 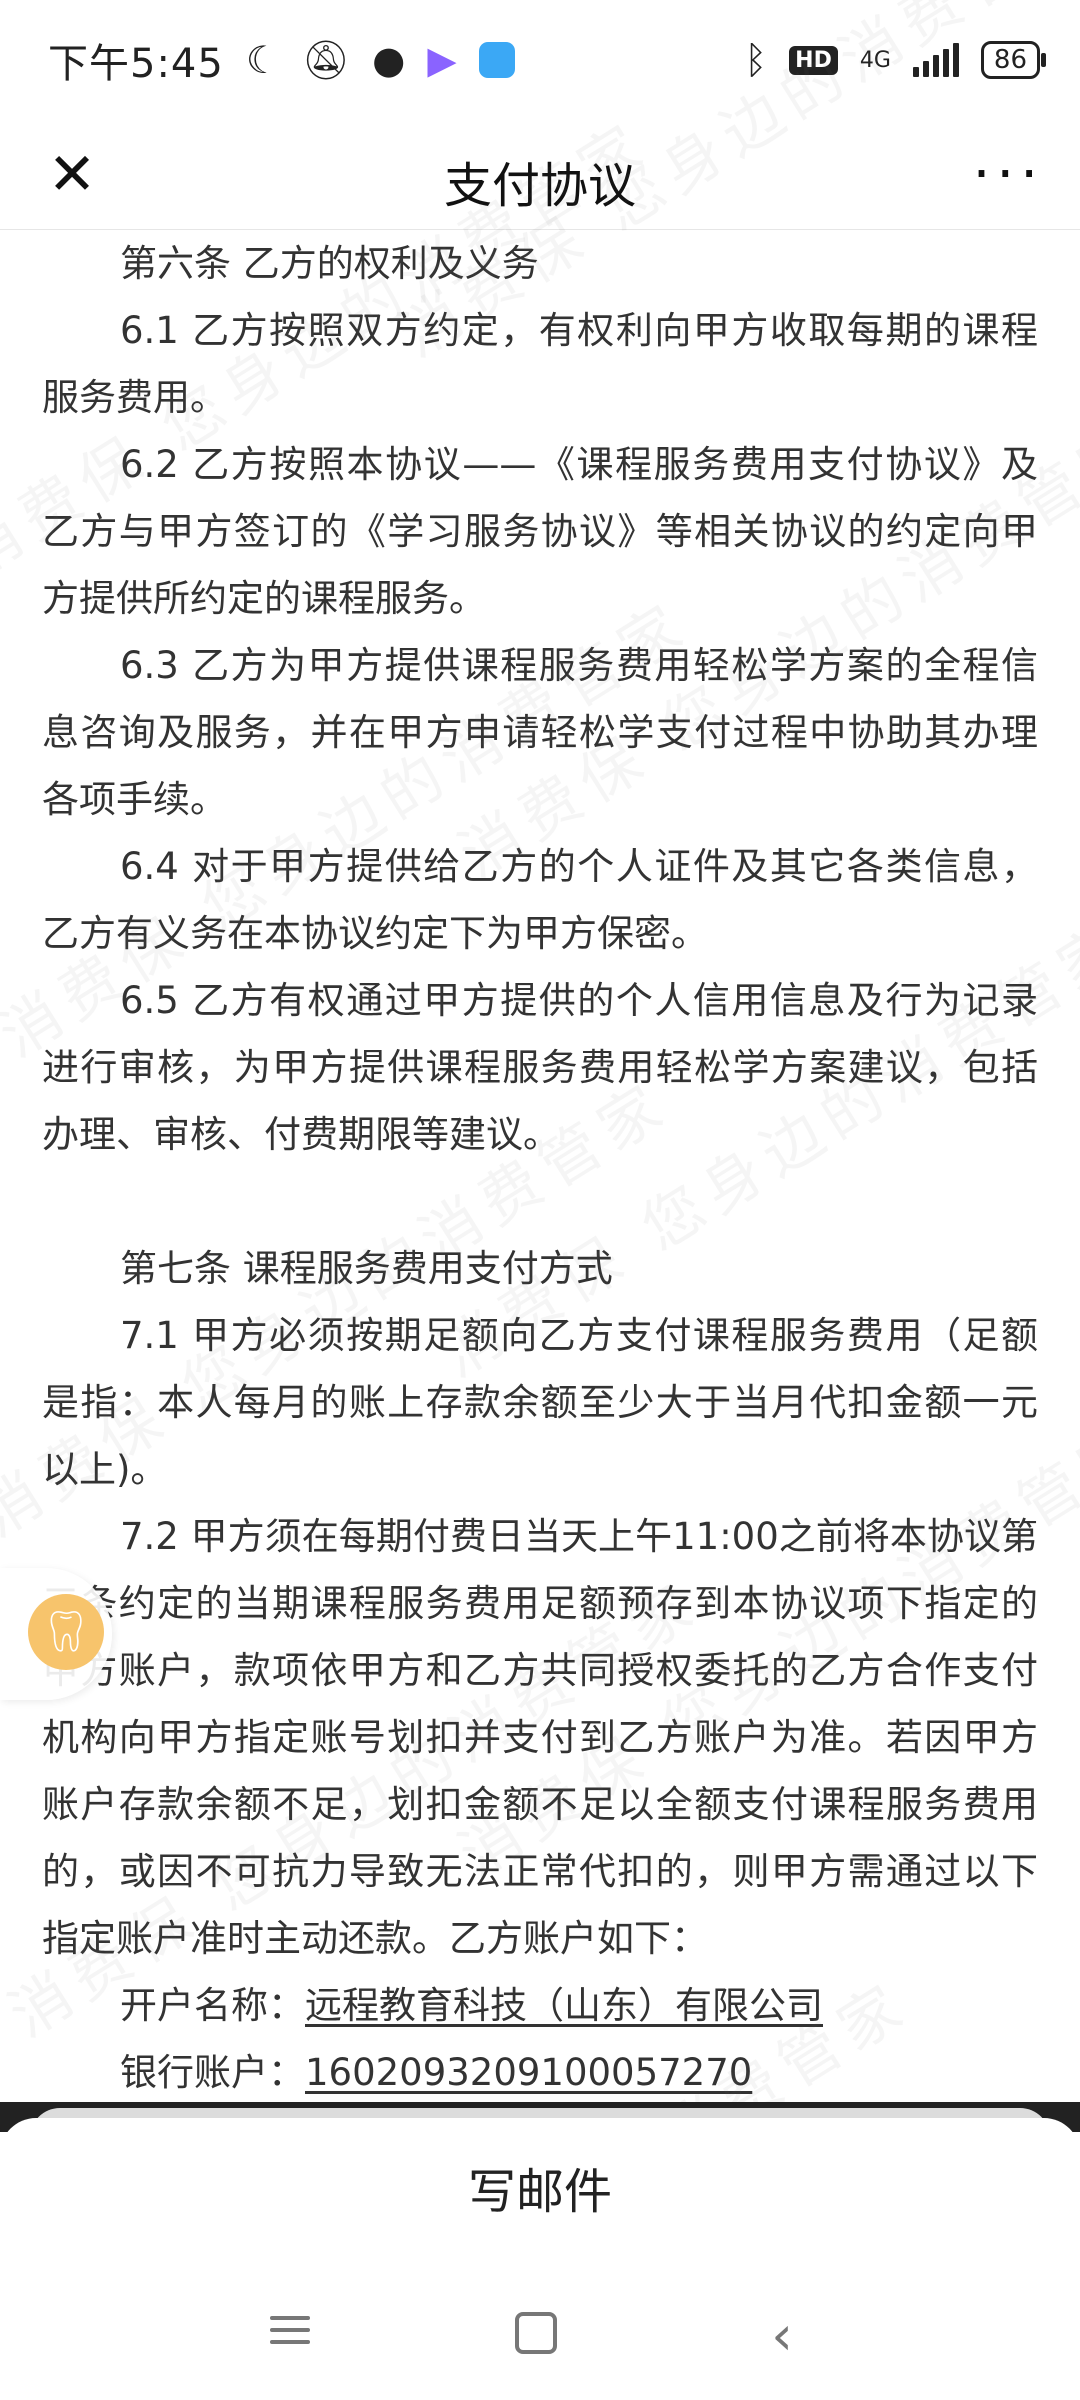 What do you see at coordinates (212, 2072) in the screenshot?
I see `bank-account-label: 银行账户：` at bounding box center [212, 2072].